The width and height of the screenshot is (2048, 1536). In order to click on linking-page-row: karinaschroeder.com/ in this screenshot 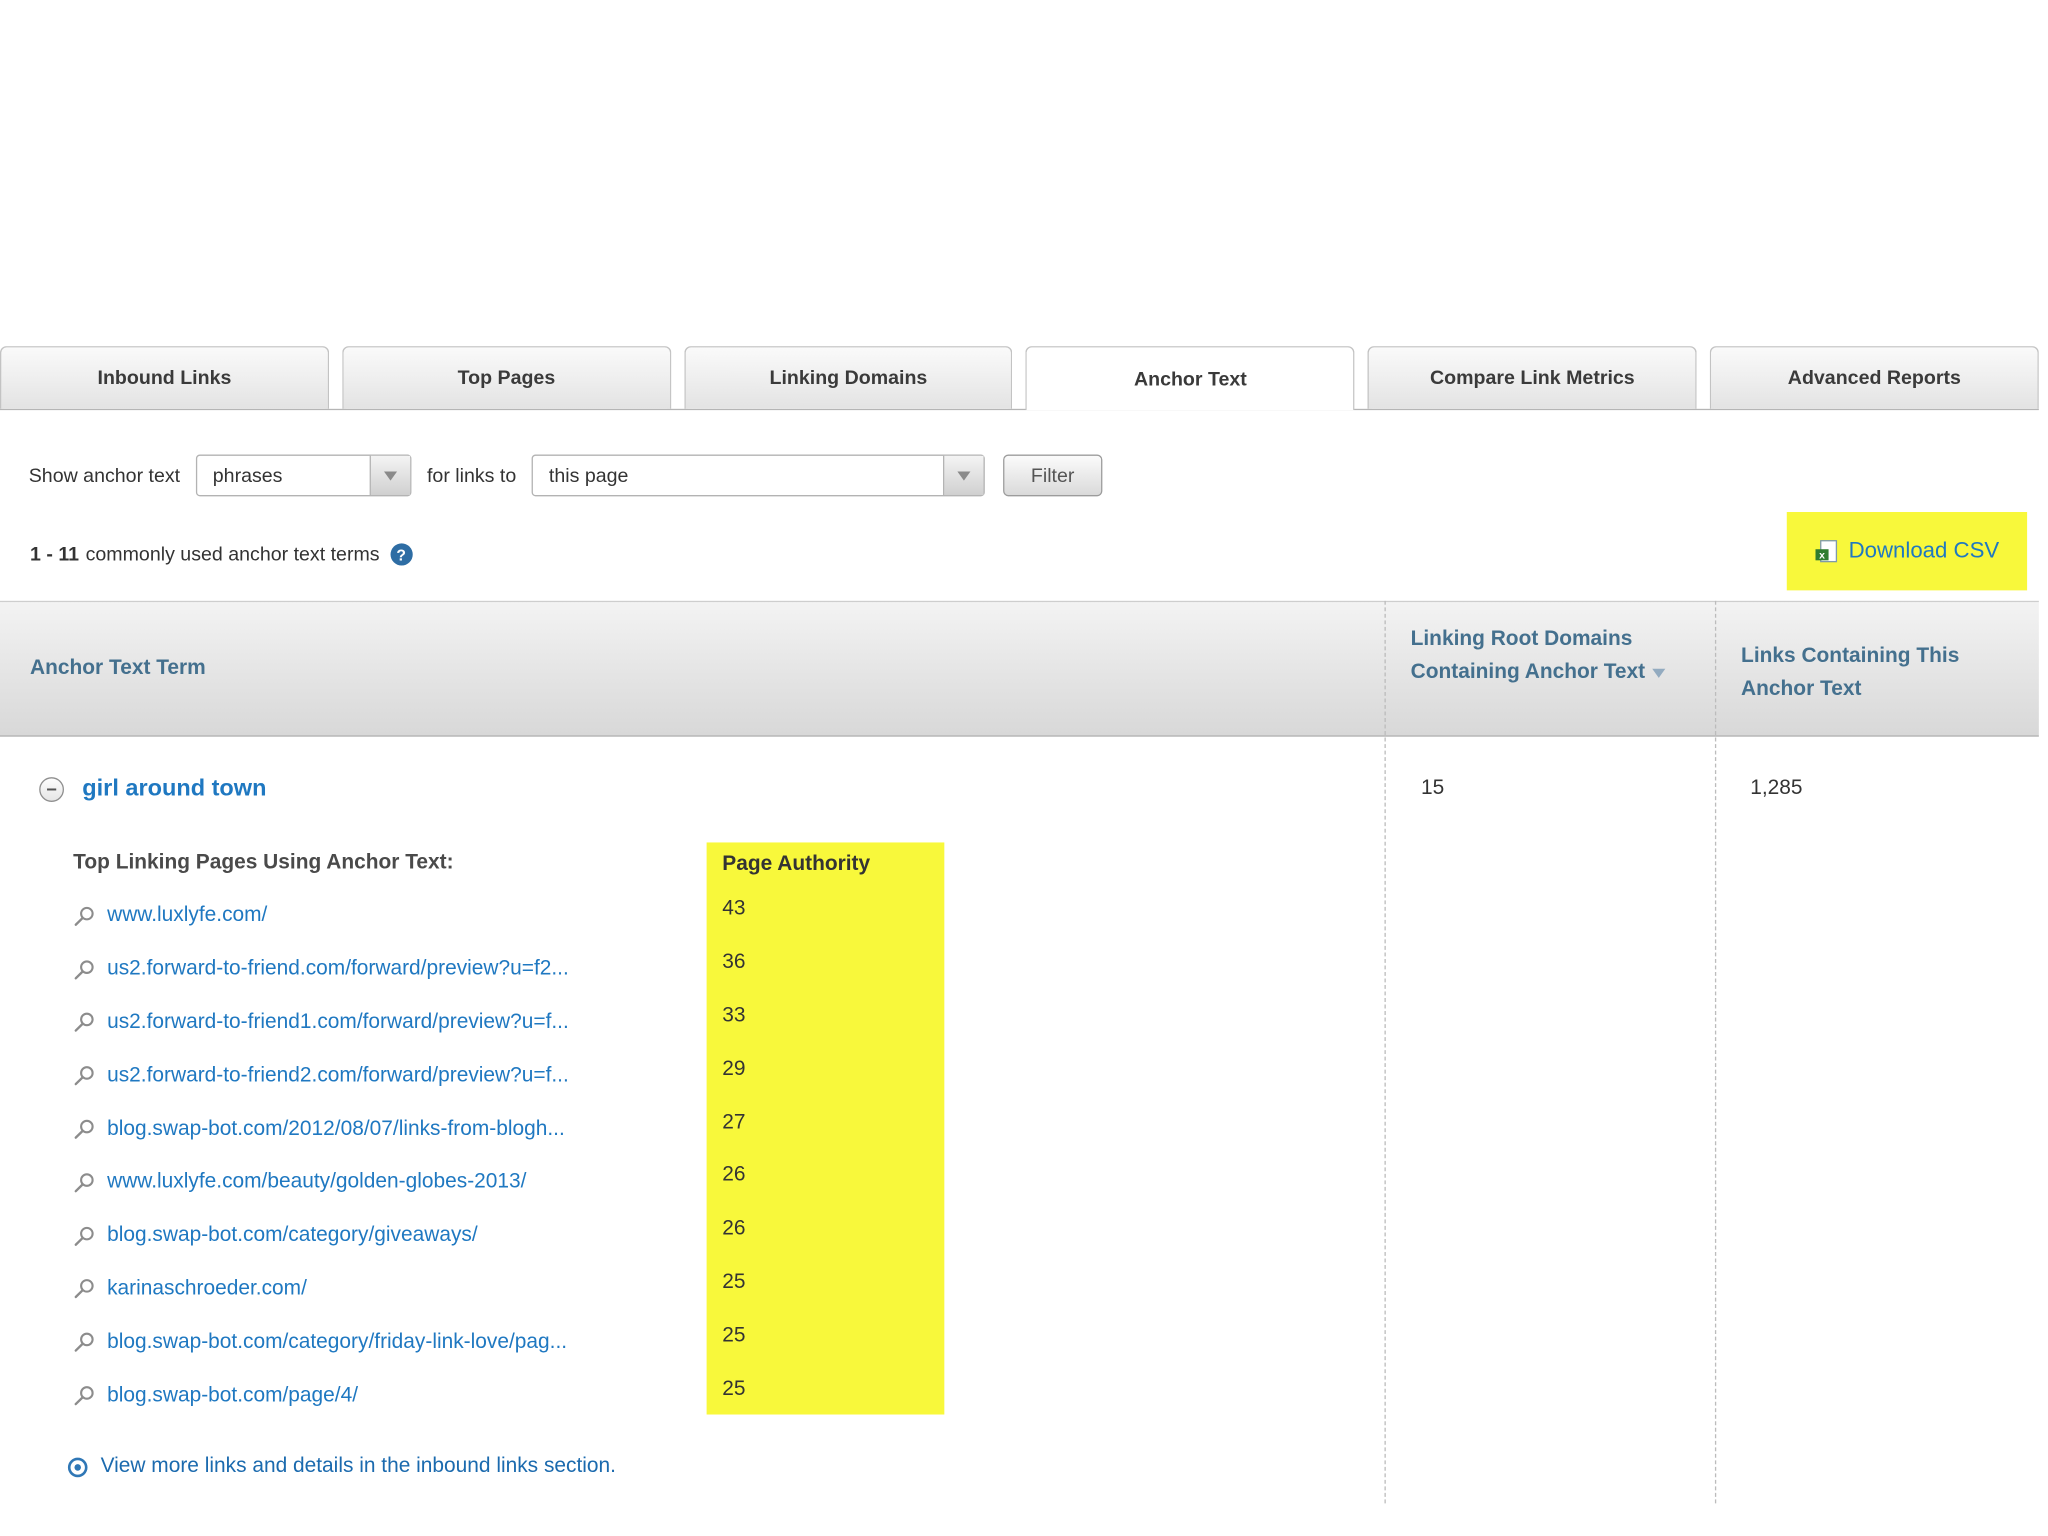, I will do `click(321, 1288)`.